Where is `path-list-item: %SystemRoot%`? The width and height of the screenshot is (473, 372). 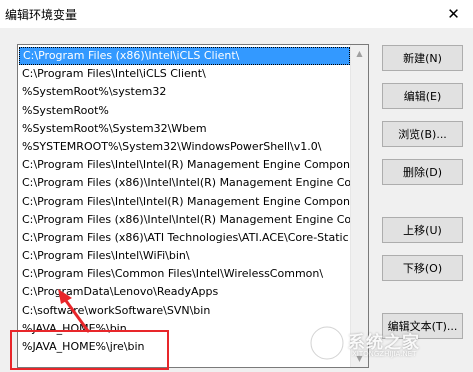
path-list-item: %SystemRoot% is located at coordinates (184, 111).